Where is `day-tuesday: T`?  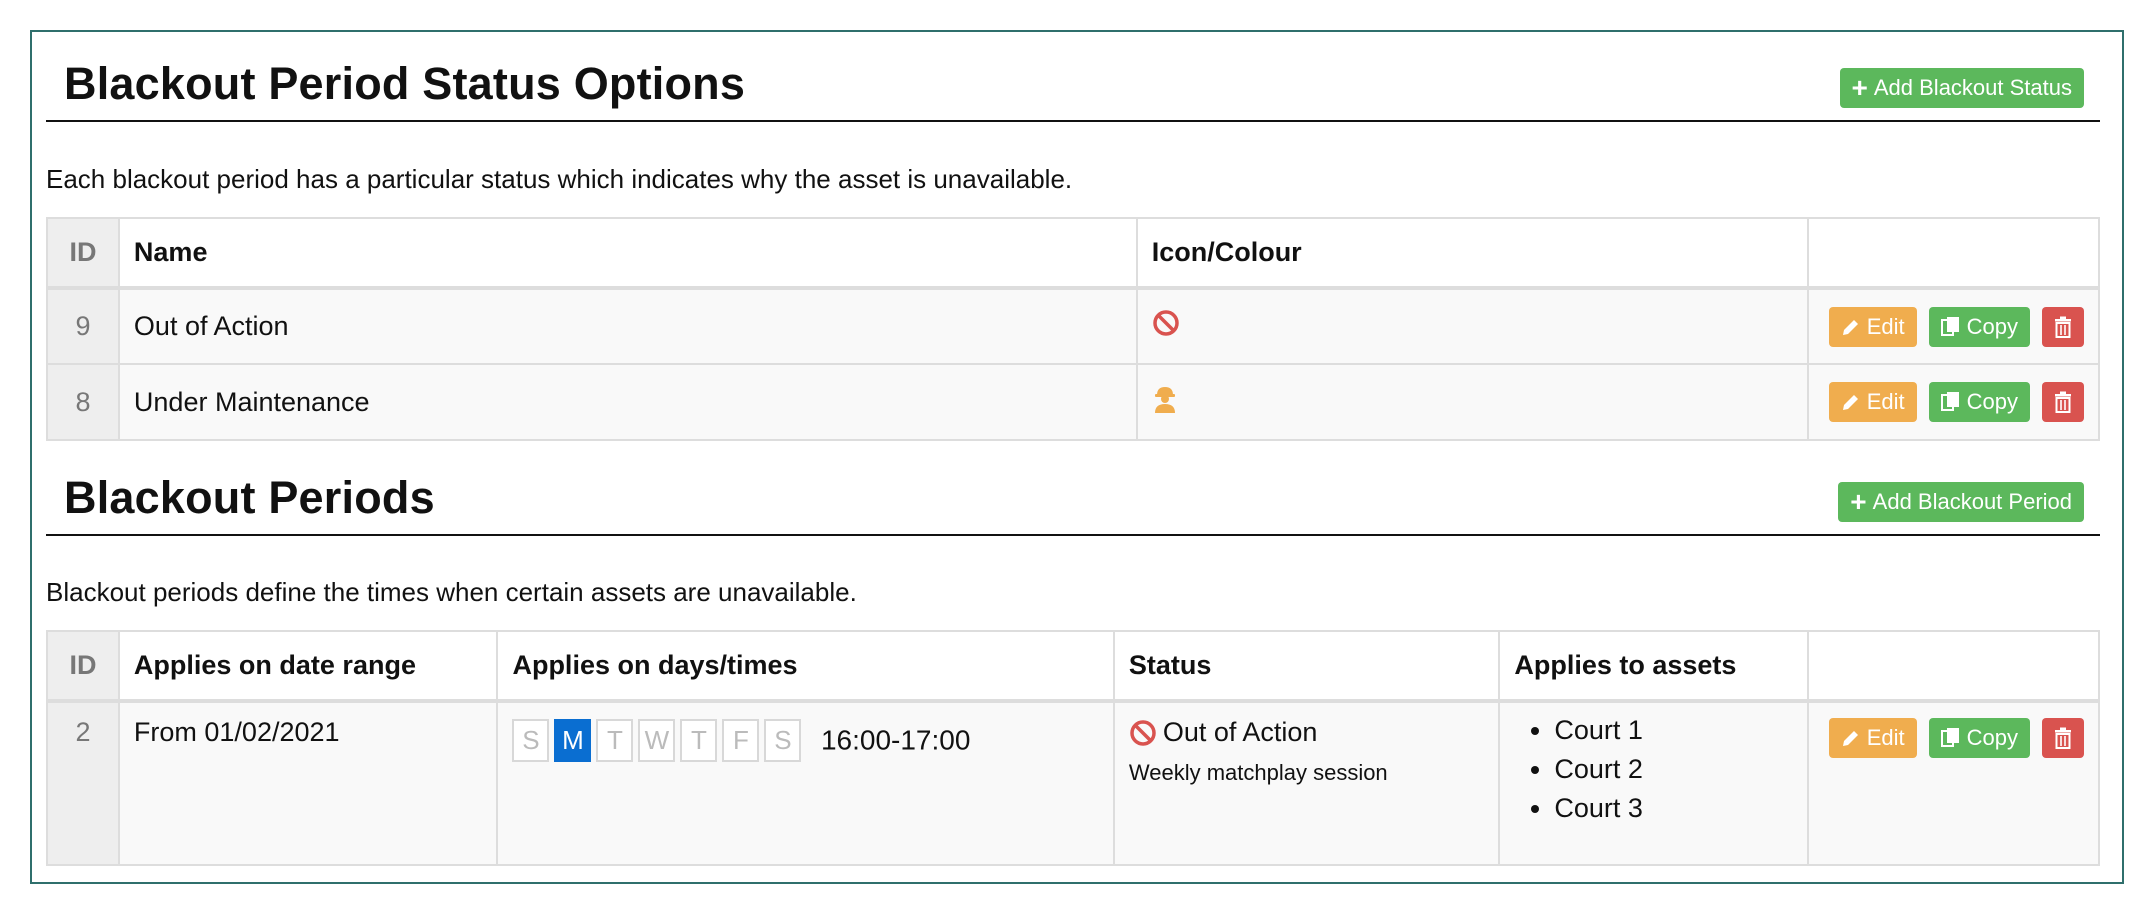
day-tuesday: T is located at coordinates (615, 740).